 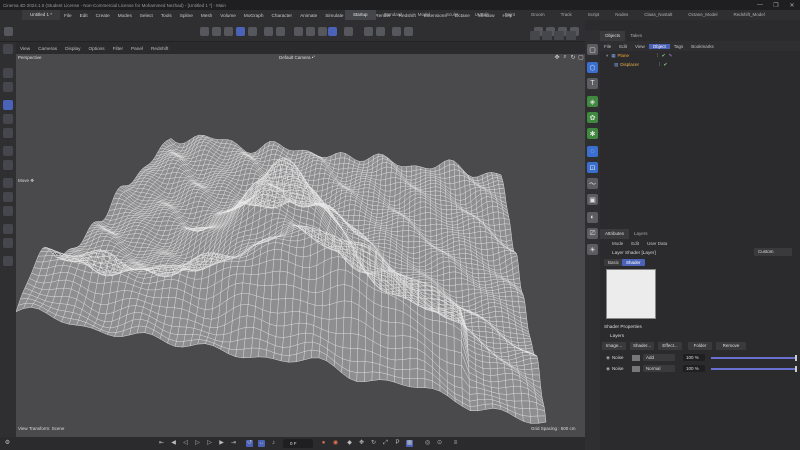 I want to click on layout-tab-script: Script, so click(x=594, y=15).